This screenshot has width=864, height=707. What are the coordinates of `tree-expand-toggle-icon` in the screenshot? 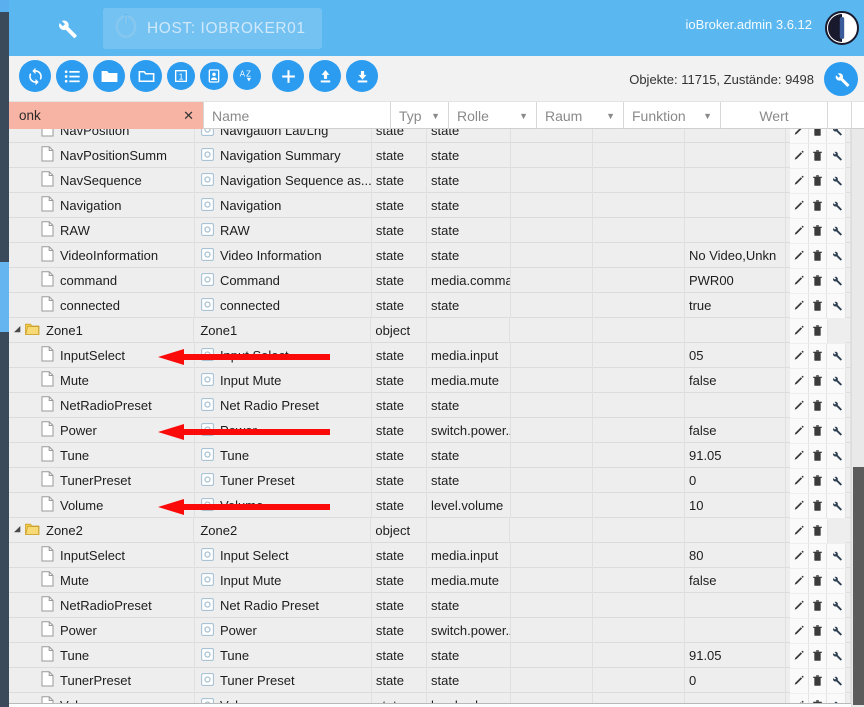 It's located at (17, 330).